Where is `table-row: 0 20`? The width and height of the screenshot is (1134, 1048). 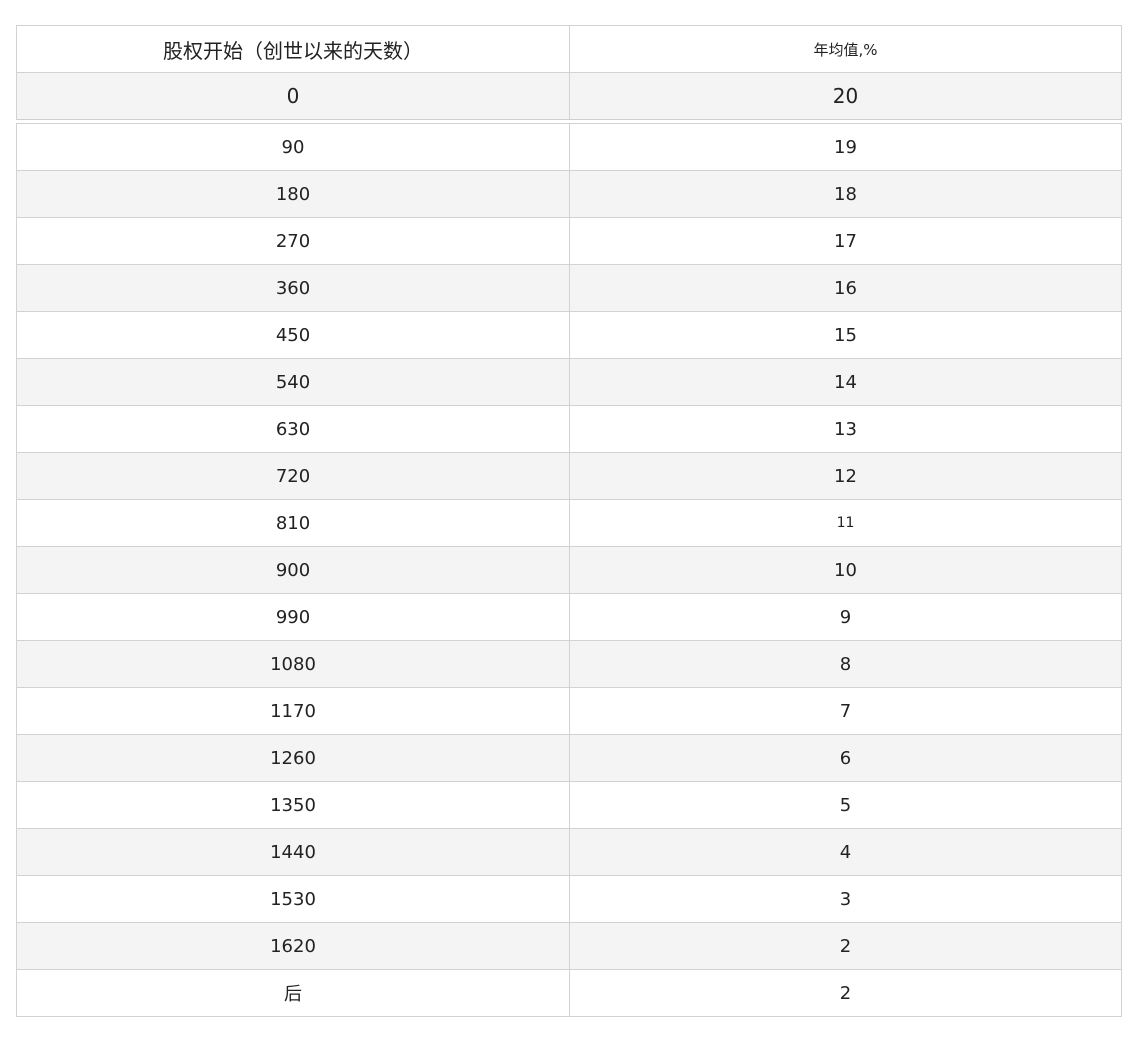 table-row: 0 20 is located at coordinates (569, 96).